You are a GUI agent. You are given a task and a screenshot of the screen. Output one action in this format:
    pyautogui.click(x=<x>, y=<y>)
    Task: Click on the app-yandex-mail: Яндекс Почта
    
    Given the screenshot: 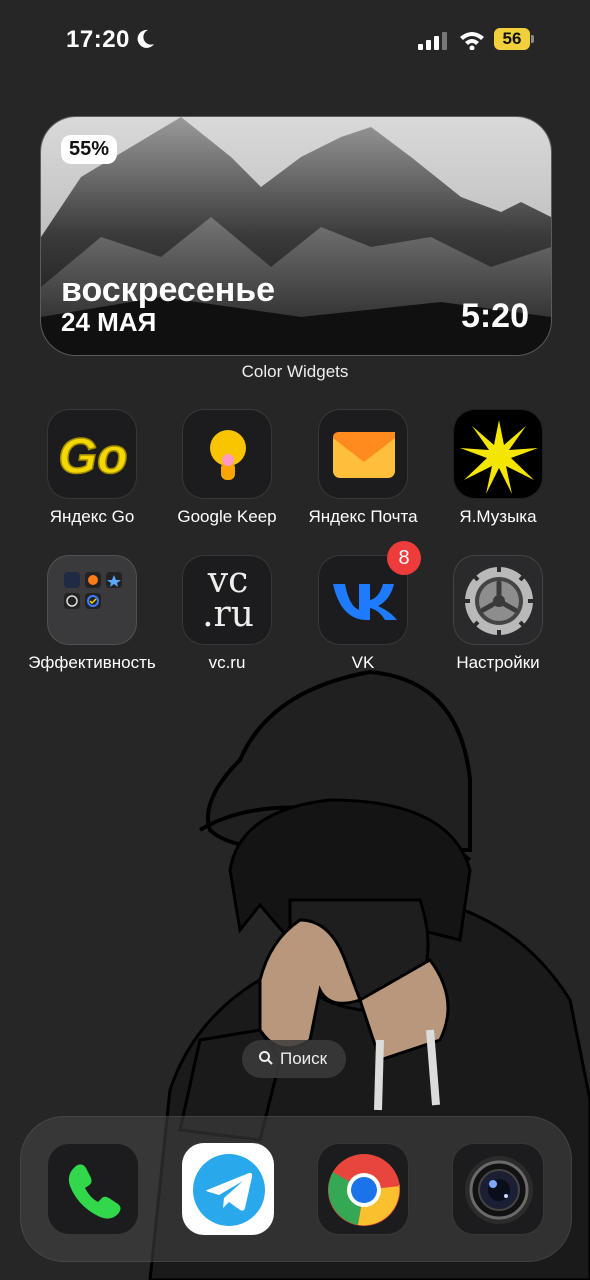 What is the action you would take?
    pyautogui.click(x=363, y=468)
    